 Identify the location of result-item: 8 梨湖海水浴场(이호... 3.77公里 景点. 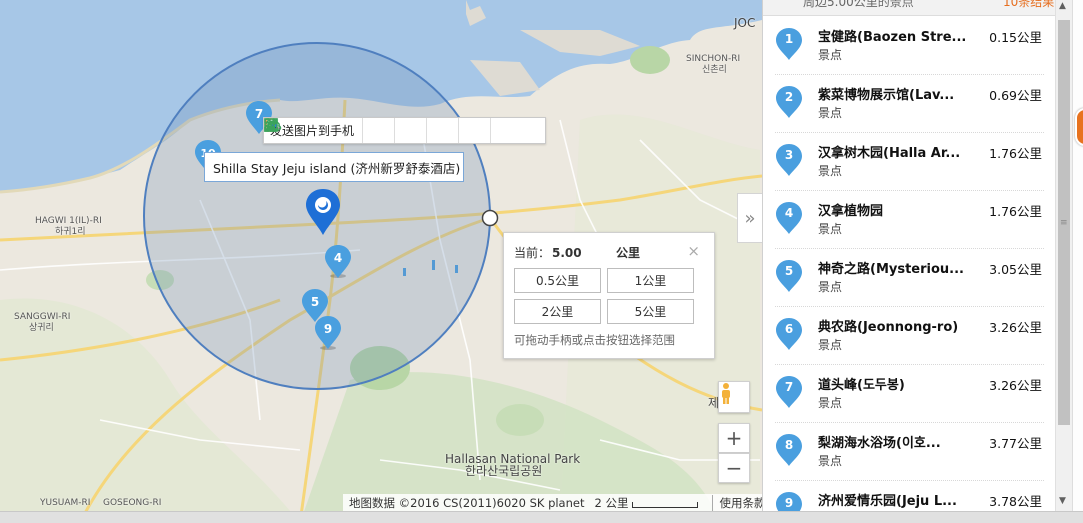
(909, 452).